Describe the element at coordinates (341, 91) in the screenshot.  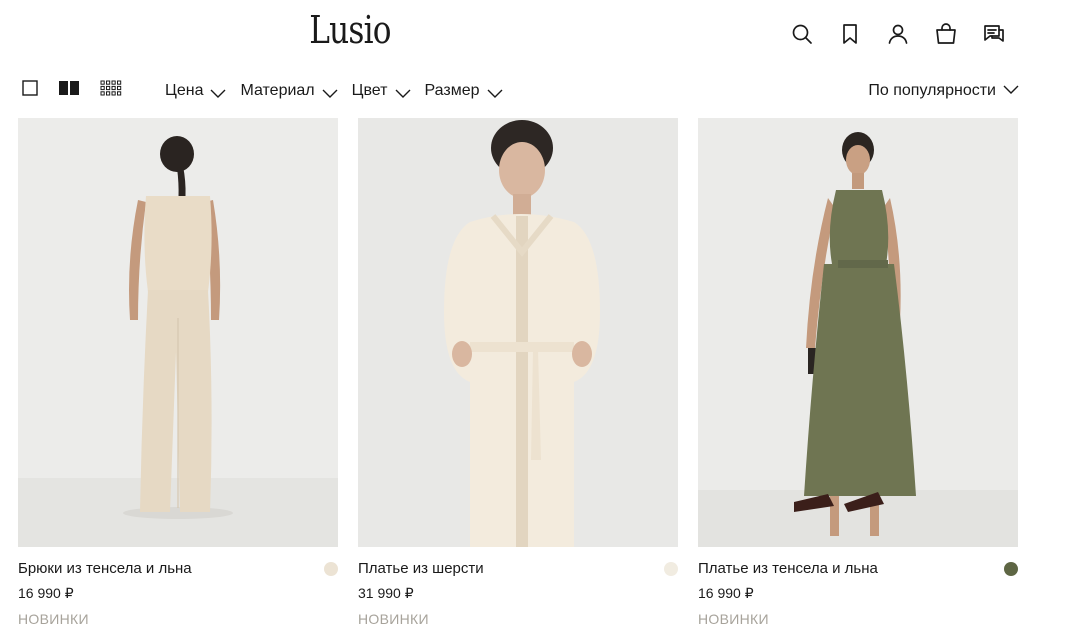
I see `filter-dropdowns: Цена Материал Цвет Размер` at that location.